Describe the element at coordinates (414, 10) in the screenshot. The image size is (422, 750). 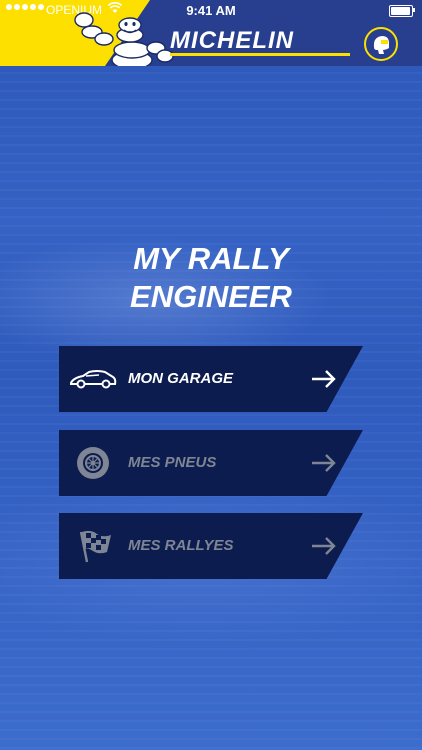
I see `battery-tip` at that location.